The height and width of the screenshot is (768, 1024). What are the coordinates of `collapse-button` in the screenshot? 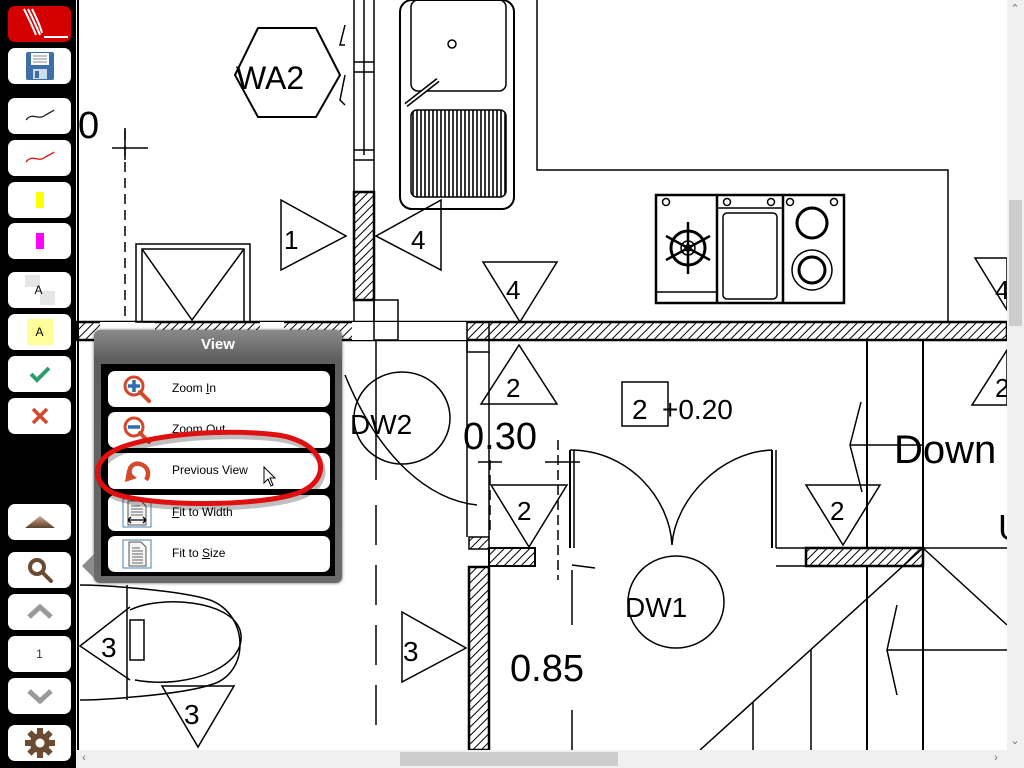 It's located at (39, 522).